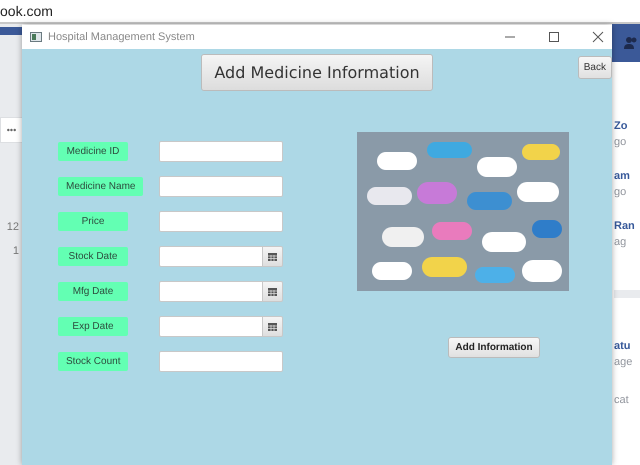 The width and height of the screenshot is (640, 465). I want to click on name-link: am, so click(627, 176).